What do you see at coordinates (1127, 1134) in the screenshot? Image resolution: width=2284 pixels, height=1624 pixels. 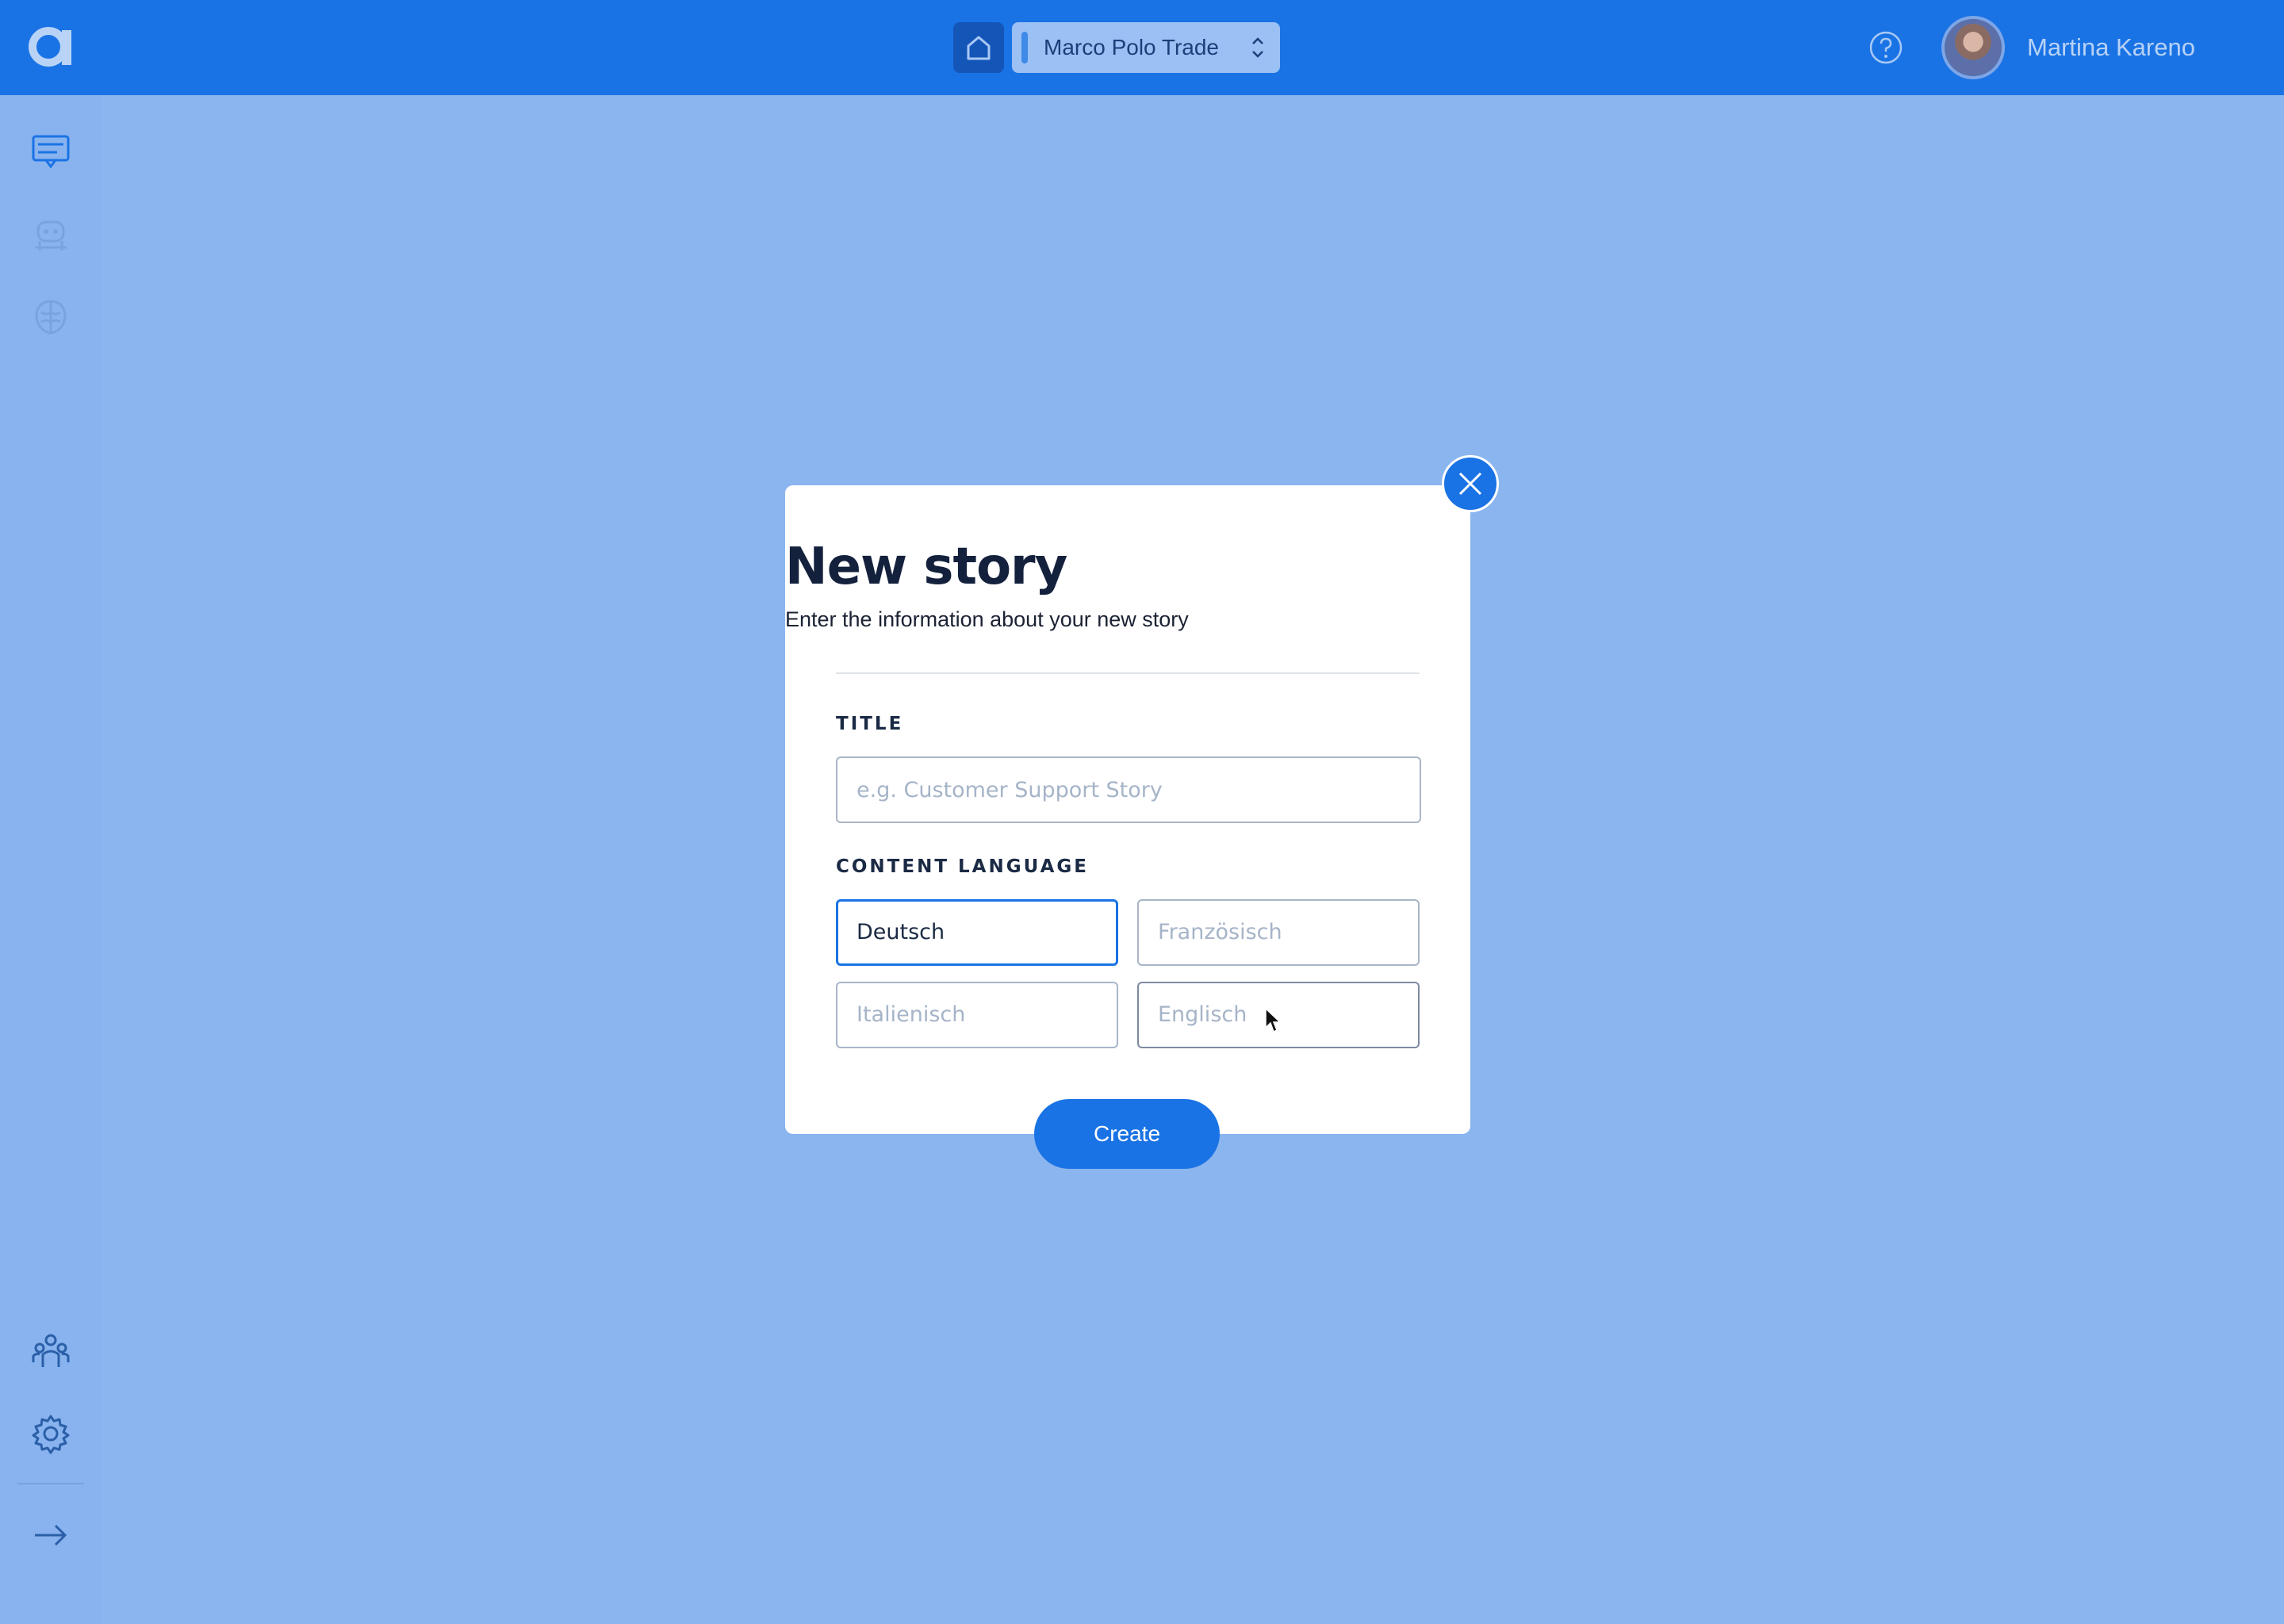 I see `create-button: Create` at bounding box center [1127, 1134].